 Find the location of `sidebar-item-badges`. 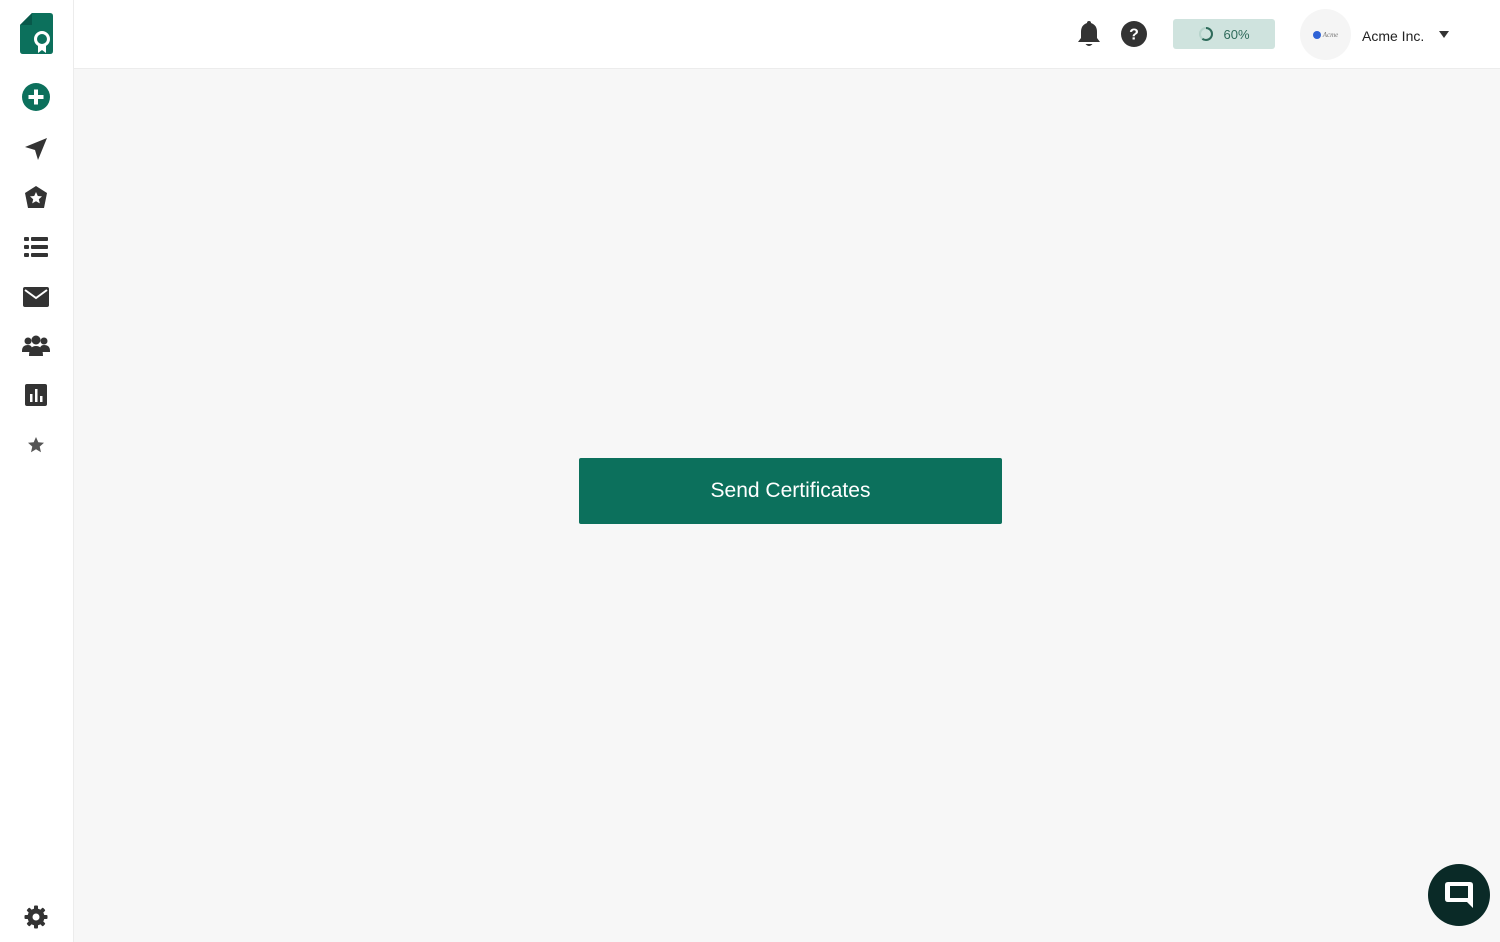

sidebar-item-badges is located at coordinates (36, 198).